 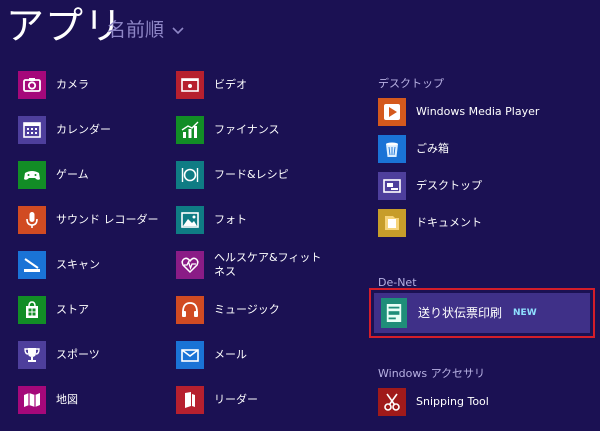 What do you see at coordinates (32, 265) in the screenshot?
I see `scanner-icon` at bounding box center [32, 265].